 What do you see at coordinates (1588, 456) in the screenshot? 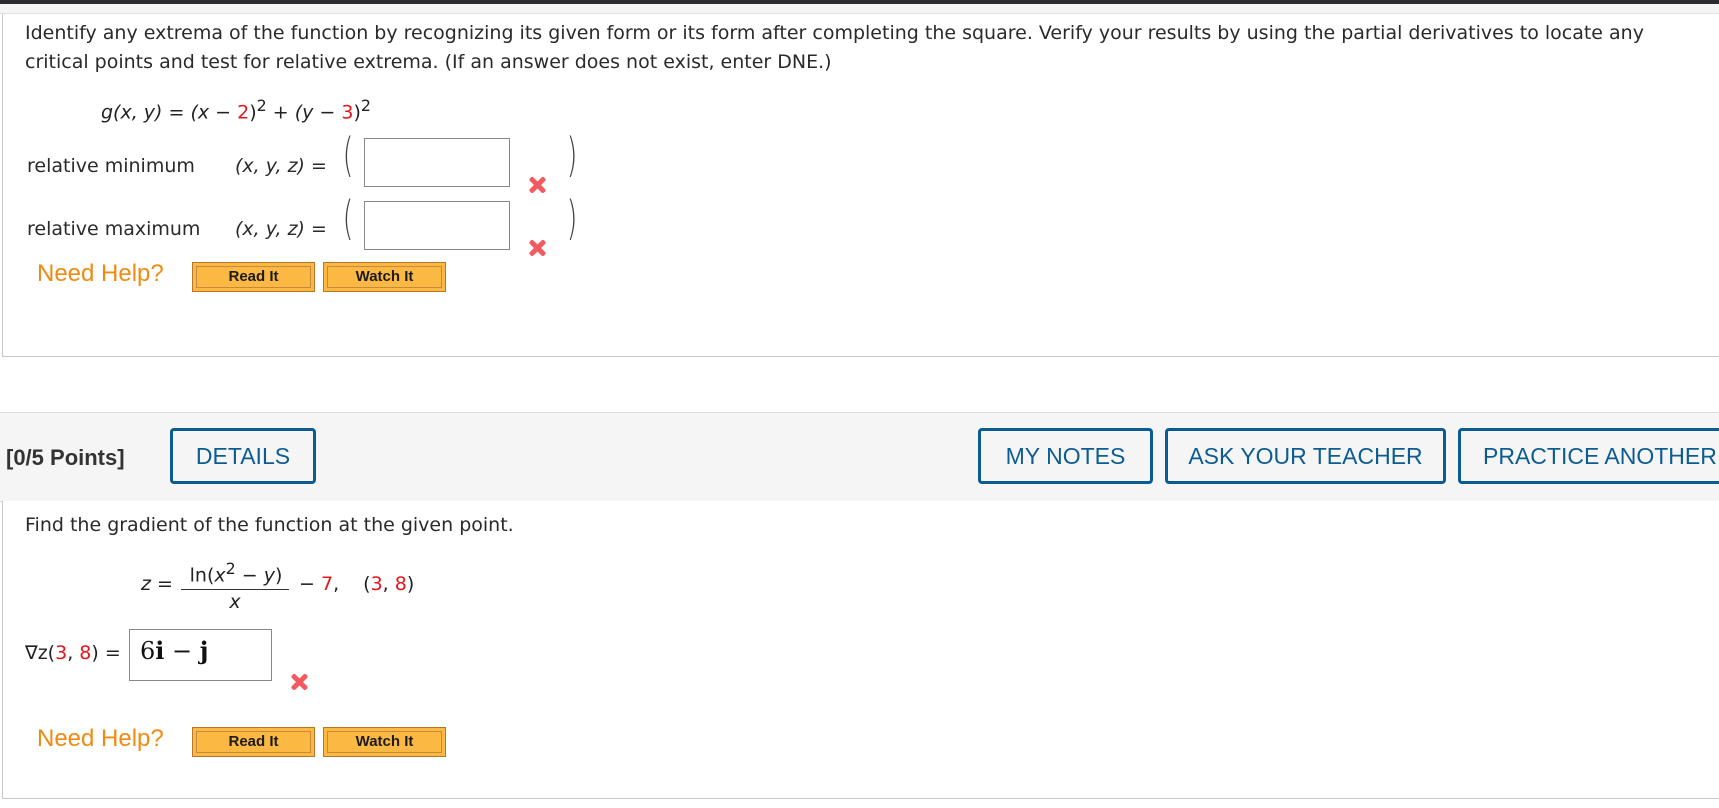
I see `practice-another-button: PRACTICE ANOTHER` at bounding box center [1588, 456].